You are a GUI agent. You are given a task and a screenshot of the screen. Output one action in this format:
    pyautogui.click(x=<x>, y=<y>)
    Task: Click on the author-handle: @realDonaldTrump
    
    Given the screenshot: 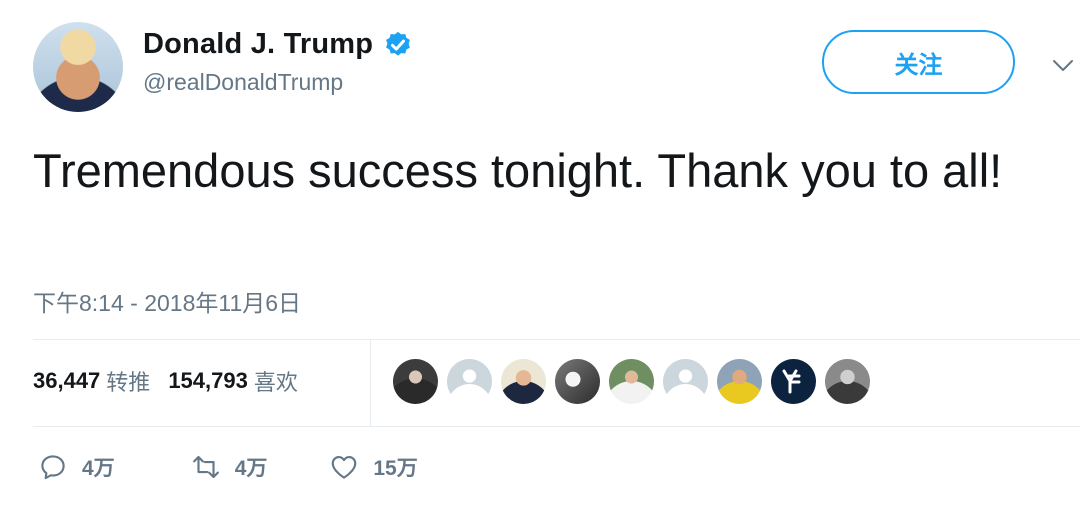 What is the action you would take?
    pyautogui.click(x=278, y=82)
    